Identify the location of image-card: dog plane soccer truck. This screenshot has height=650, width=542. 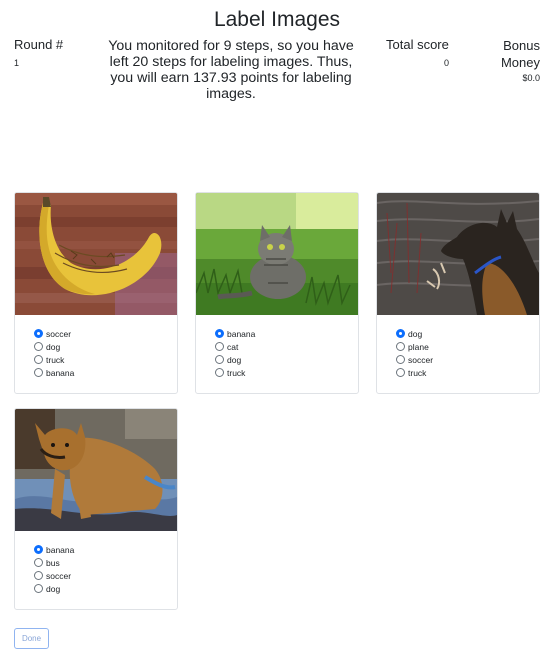
(458, 293).